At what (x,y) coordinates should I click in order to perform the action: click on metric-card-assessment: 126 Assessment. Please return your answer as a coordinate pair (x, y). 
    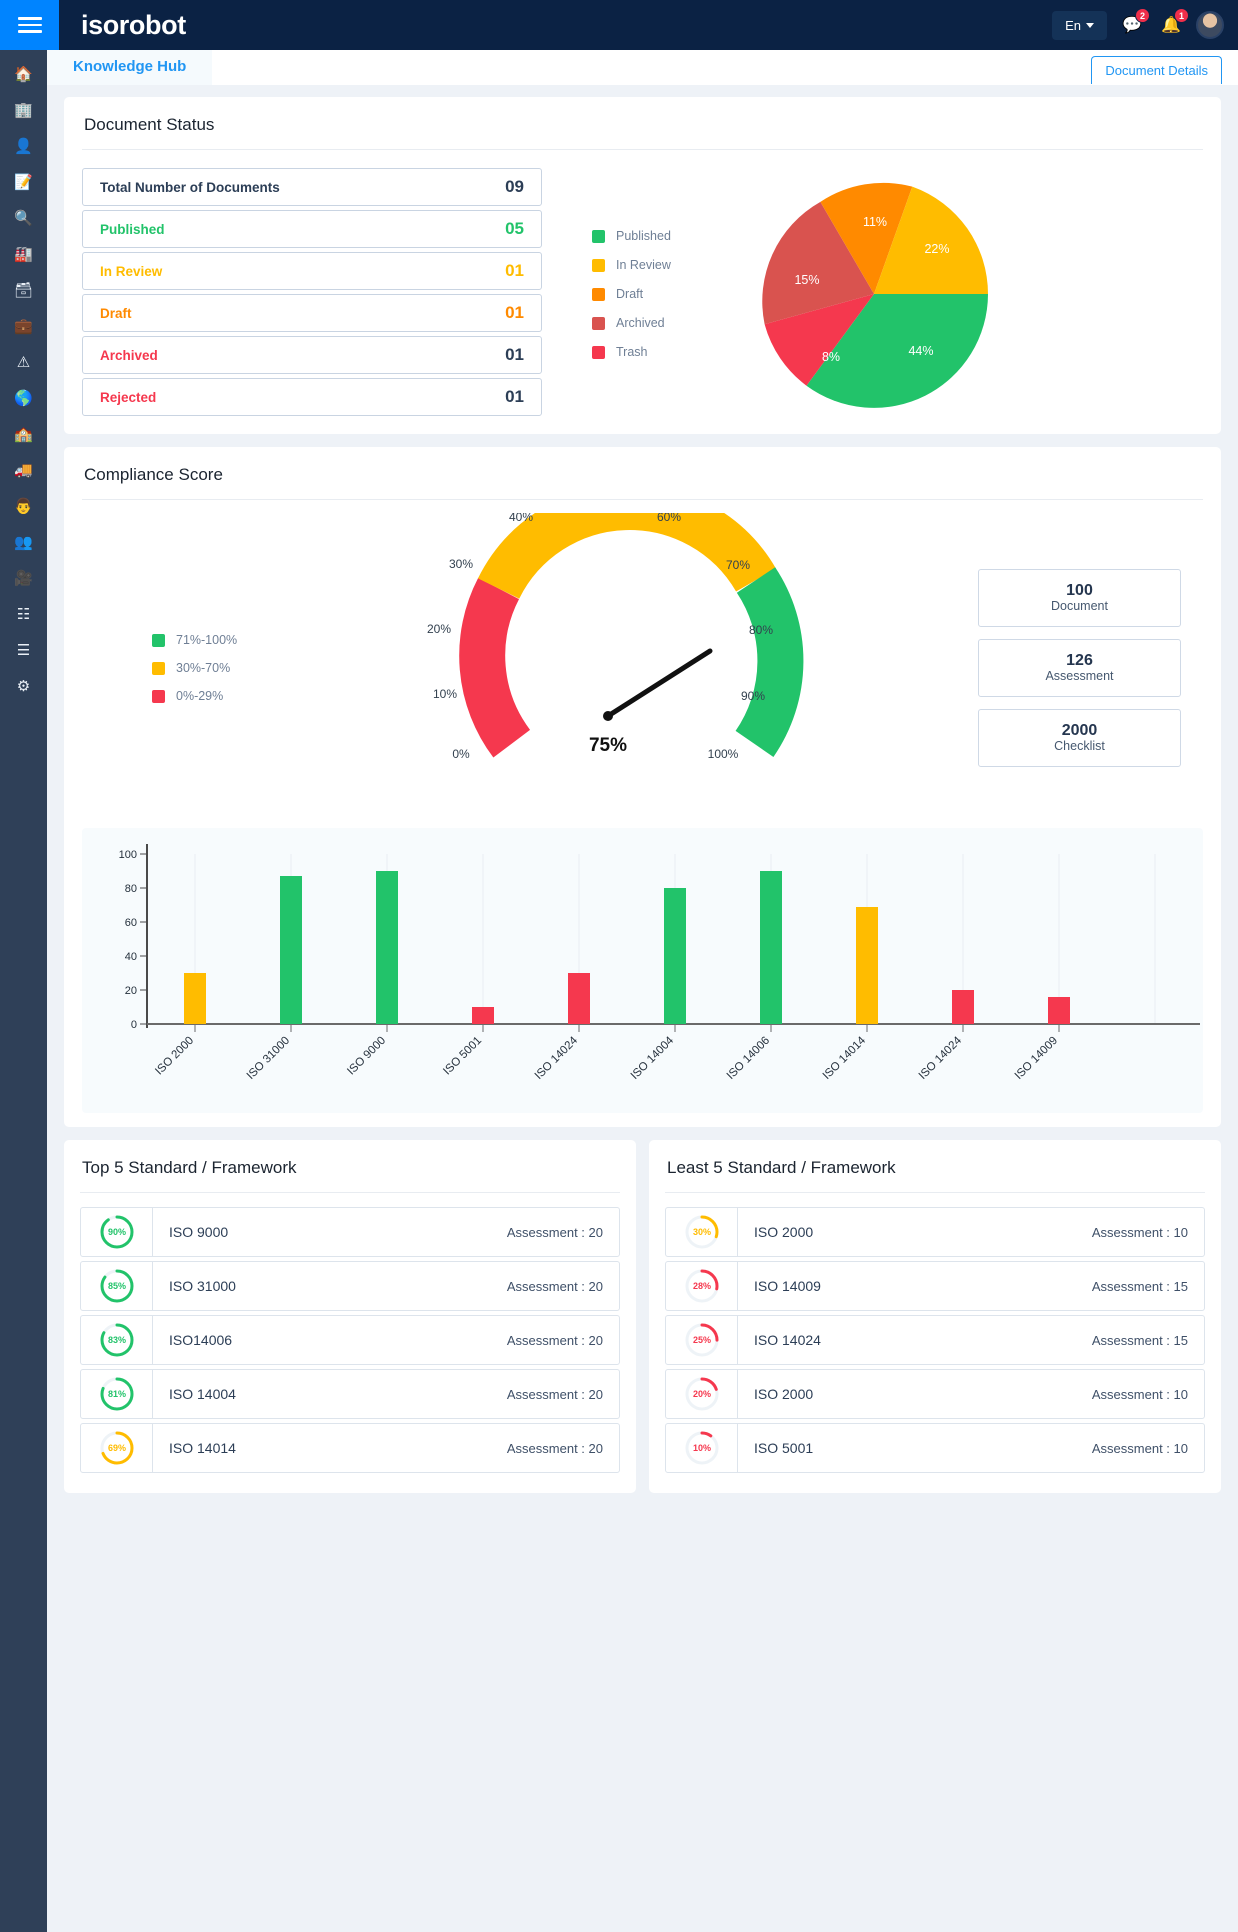
    Looking at the image, I should click on (1079, 668).